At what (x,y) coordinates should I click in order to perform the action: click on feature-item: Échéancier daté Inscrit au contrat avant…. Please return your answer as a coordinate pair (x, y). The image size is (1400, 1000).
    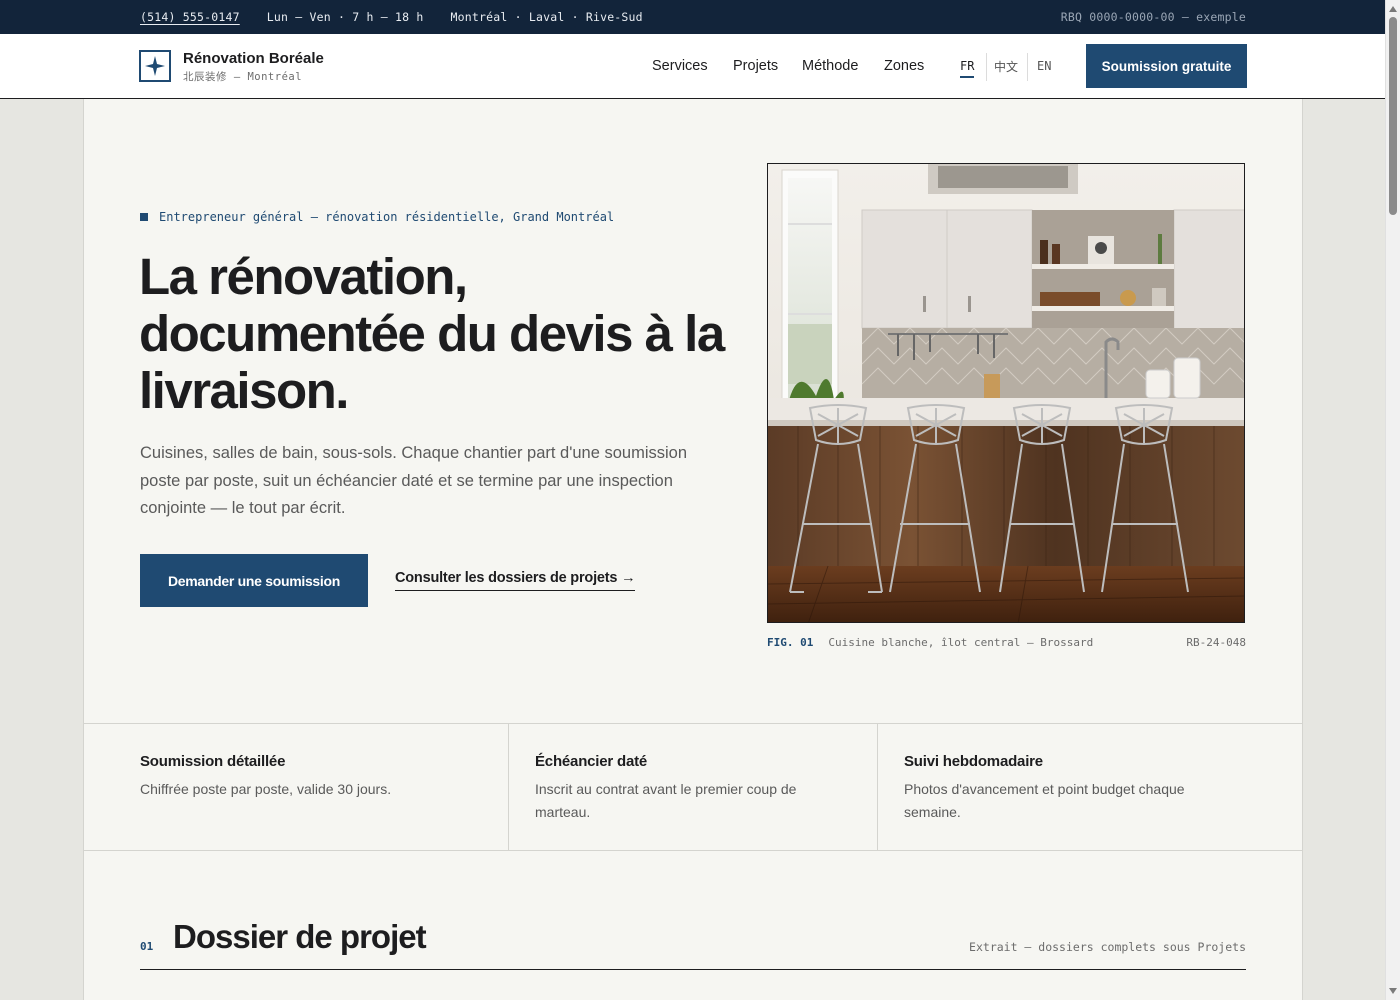
    Looking at the image, I should click on (693, 787).